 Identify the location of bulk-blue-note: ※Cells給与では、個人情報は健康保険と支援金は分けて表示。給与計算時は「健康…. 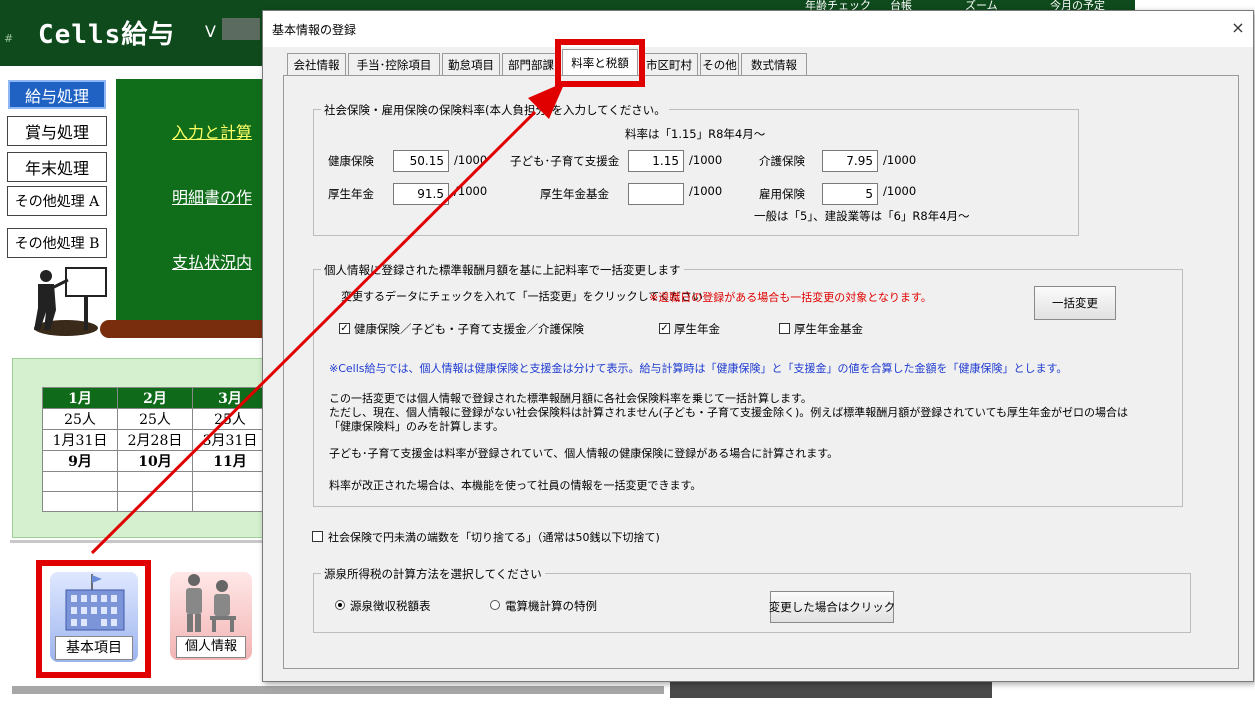
(698, 368).